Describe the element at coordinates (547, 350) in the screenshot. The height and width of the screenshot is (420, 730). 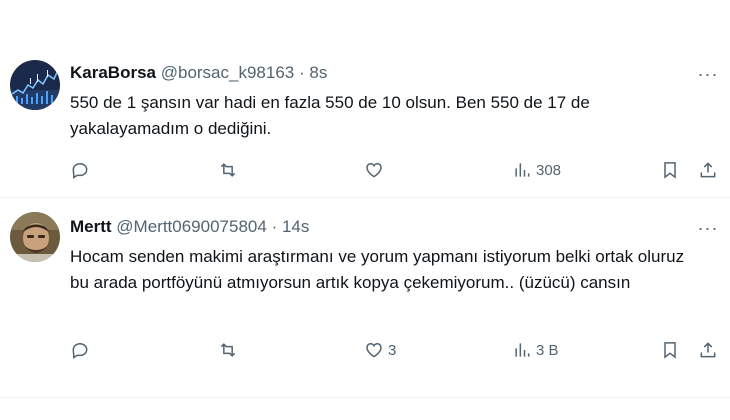
I see `view-count: 3 B` at that location.